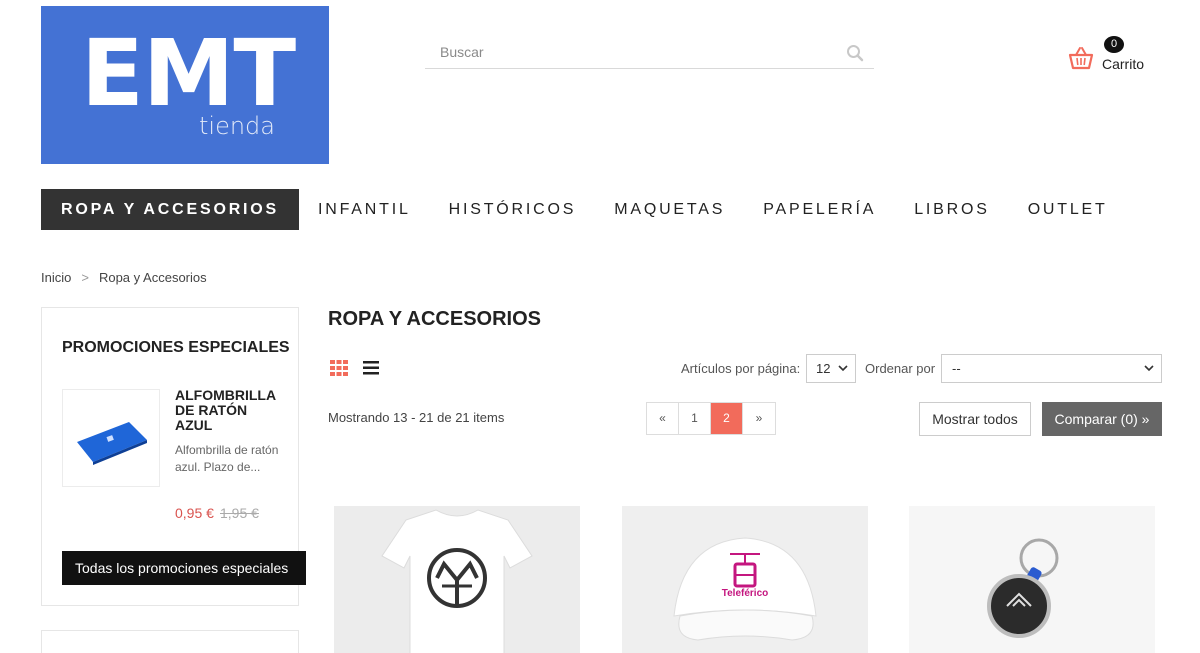 Image resolution: width=1200 pixels, height=653 pixels. What do you see at coordinates (153, 277) in the screenshot?
I see `breadcrumb-current: Ropa y Accesorios` at bounding box center [153, 277].